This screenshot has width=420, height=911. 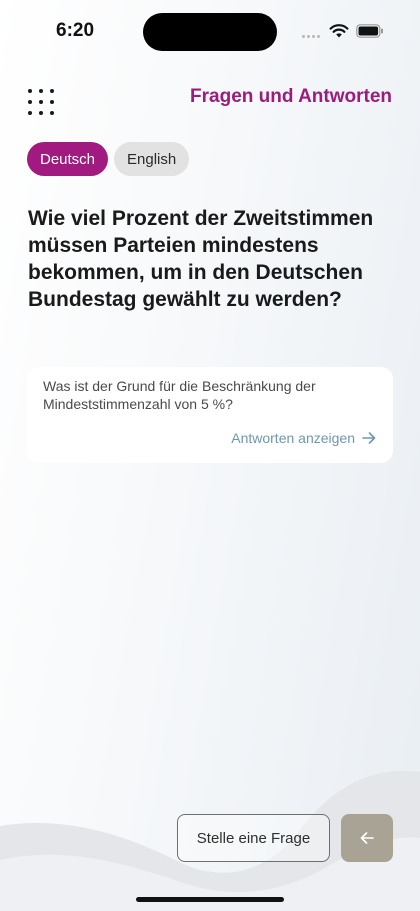 What do you see at coordinates (369, 31) in the screenshot?
I see `battery-icon` at bounding box center [369, 31].